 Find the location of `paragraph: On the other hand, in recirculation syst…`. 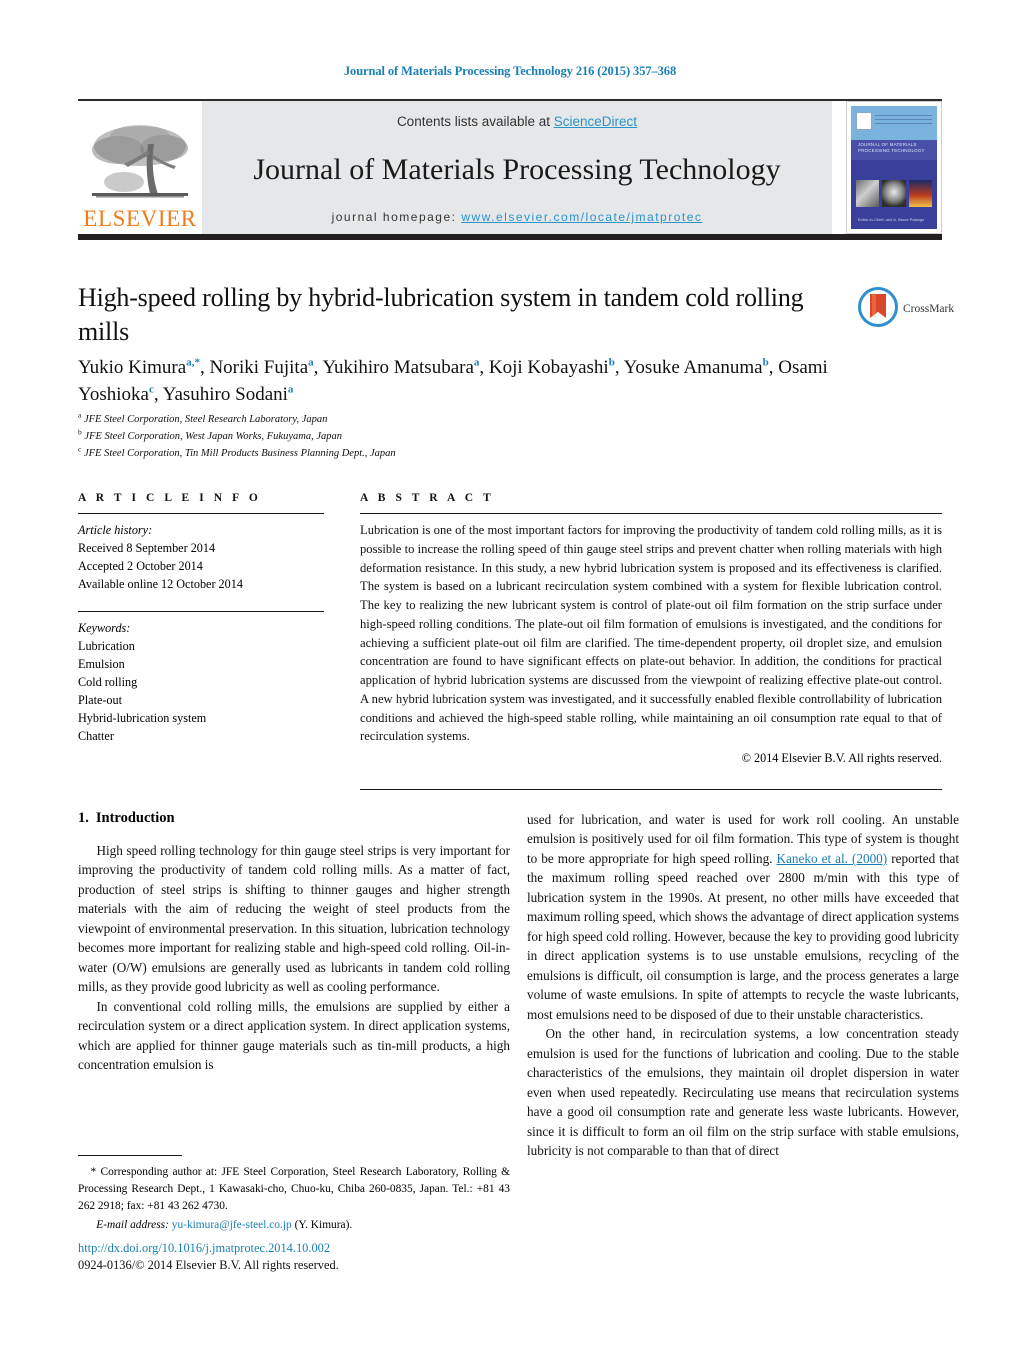

paragraph: On the other hand, in recirculation syst… is located at coordinates (743, 1092).